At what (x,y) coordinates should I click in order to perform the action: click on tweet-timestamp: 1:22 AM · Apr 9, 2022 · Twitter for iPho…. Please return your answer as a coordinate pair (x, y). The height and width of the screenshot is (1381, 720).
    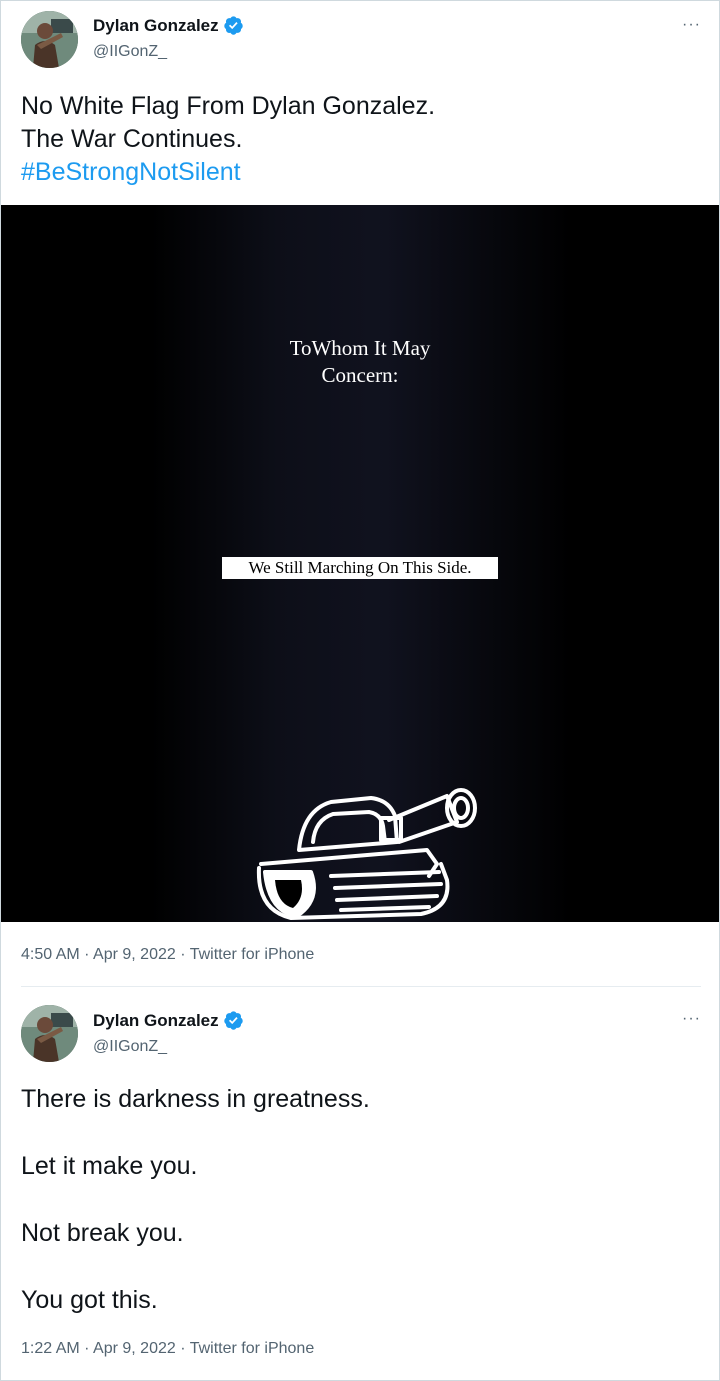
    Looking at the image, I should click on (167, 1349).